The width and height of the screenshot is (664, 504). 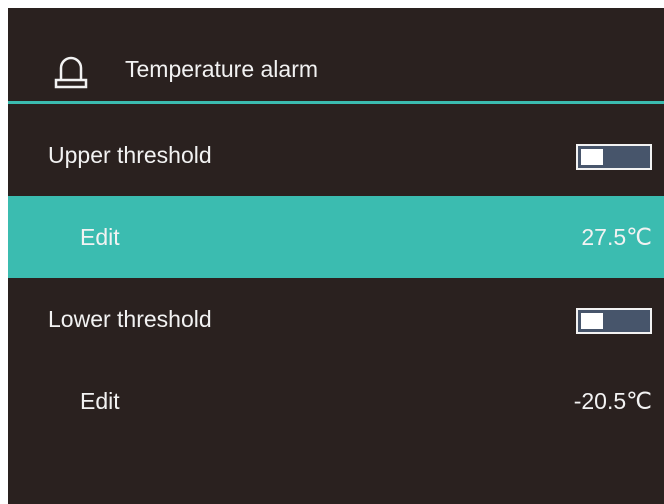 What do you see at coordinates (71, 72) in the screenshot?
I see `alarm-beacon-icon` at bounding box center [71, 72].